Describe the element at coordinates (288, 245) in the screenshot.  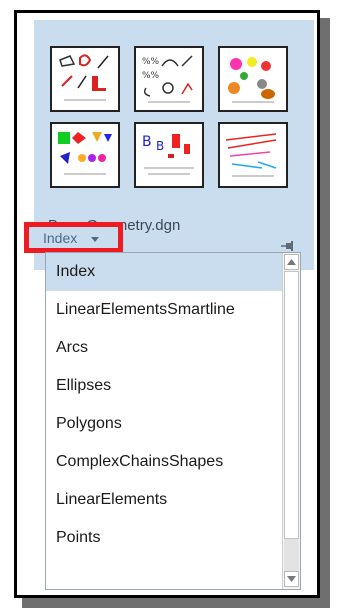
I see `pin-icon` at that location.